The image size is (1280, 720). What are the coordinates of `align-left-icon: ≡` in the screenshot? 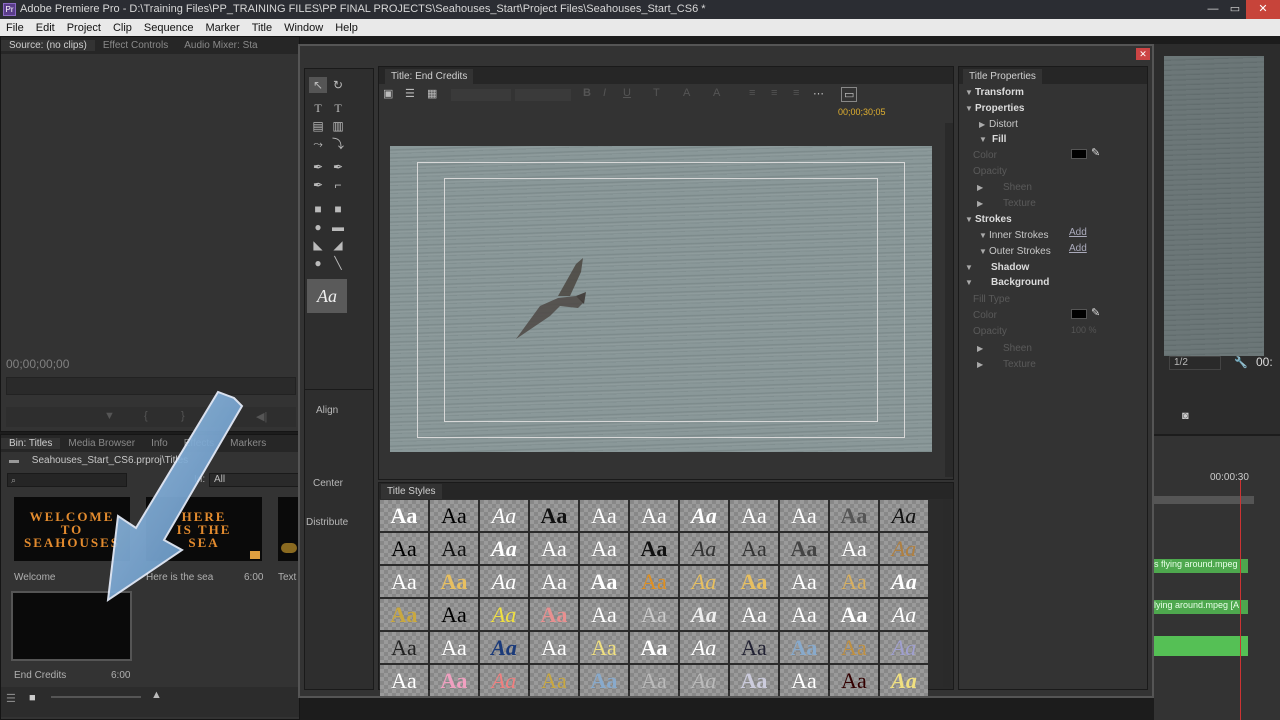 It's located at (752, 93).